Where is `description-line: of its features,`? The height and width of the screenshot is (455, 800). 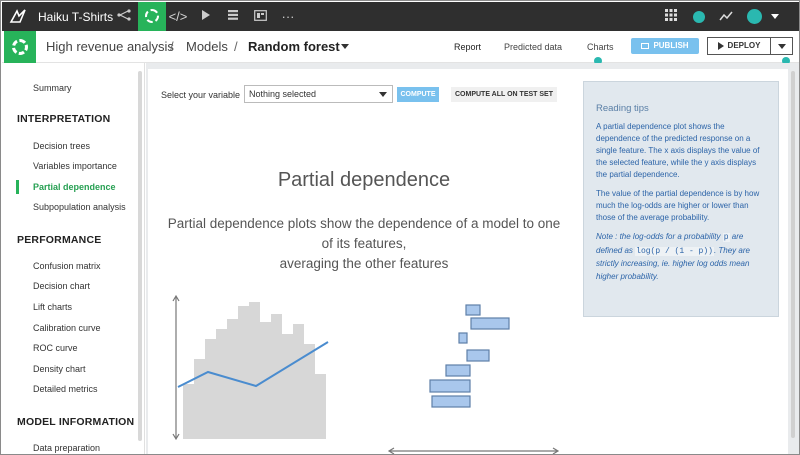 description-line: of its features, is located at coordinates (364, 243).